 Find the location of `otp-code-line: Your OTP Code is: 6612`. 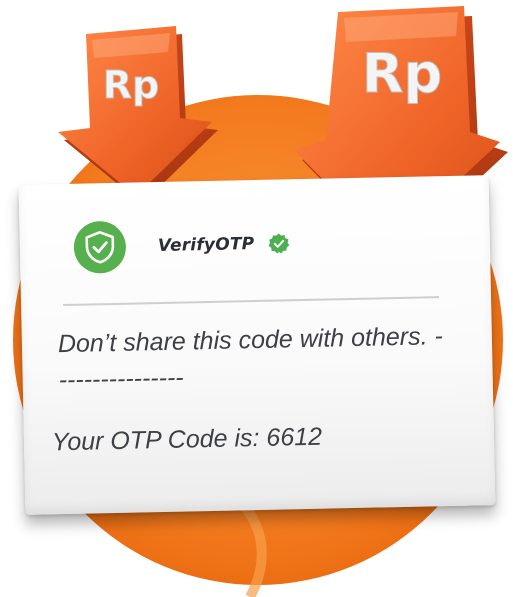

otp-code-line: Your OTP Code is: 6612 is located at coordinates (187, 439).